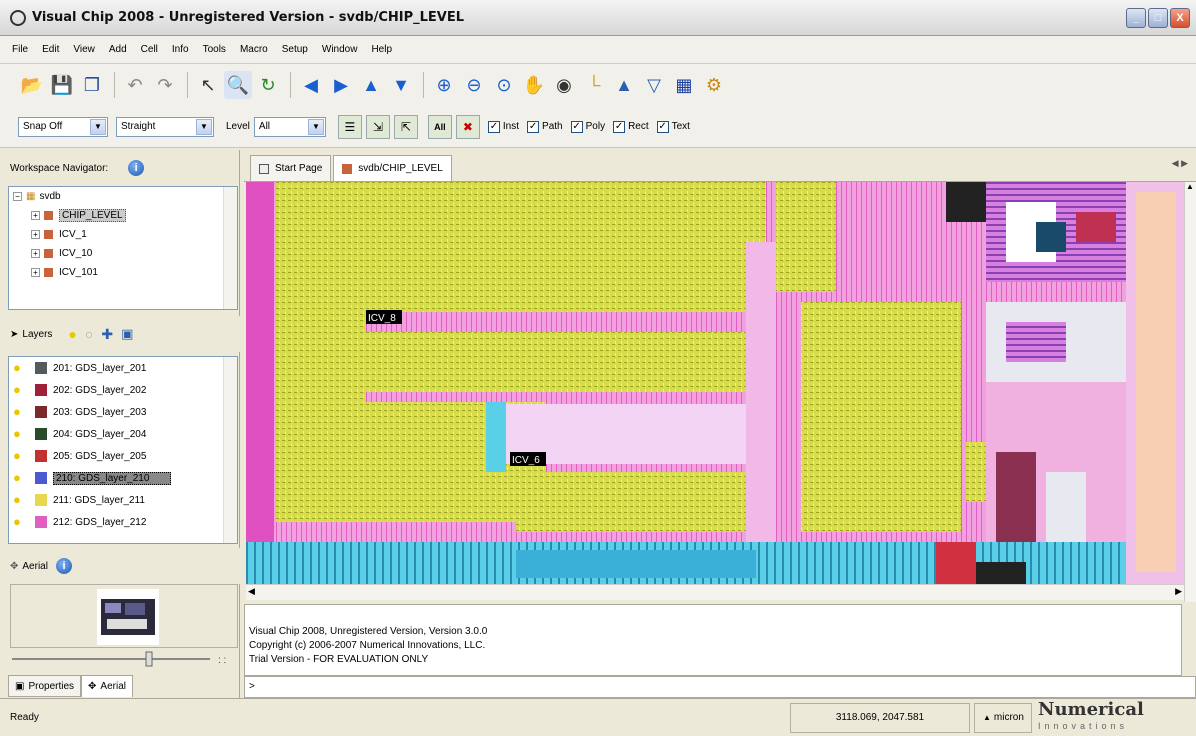  Describe the element at coordinates (715, 592) in the screenshot. I see `canvas-horizontal-scrollbar: ◀ ▶` at that location.